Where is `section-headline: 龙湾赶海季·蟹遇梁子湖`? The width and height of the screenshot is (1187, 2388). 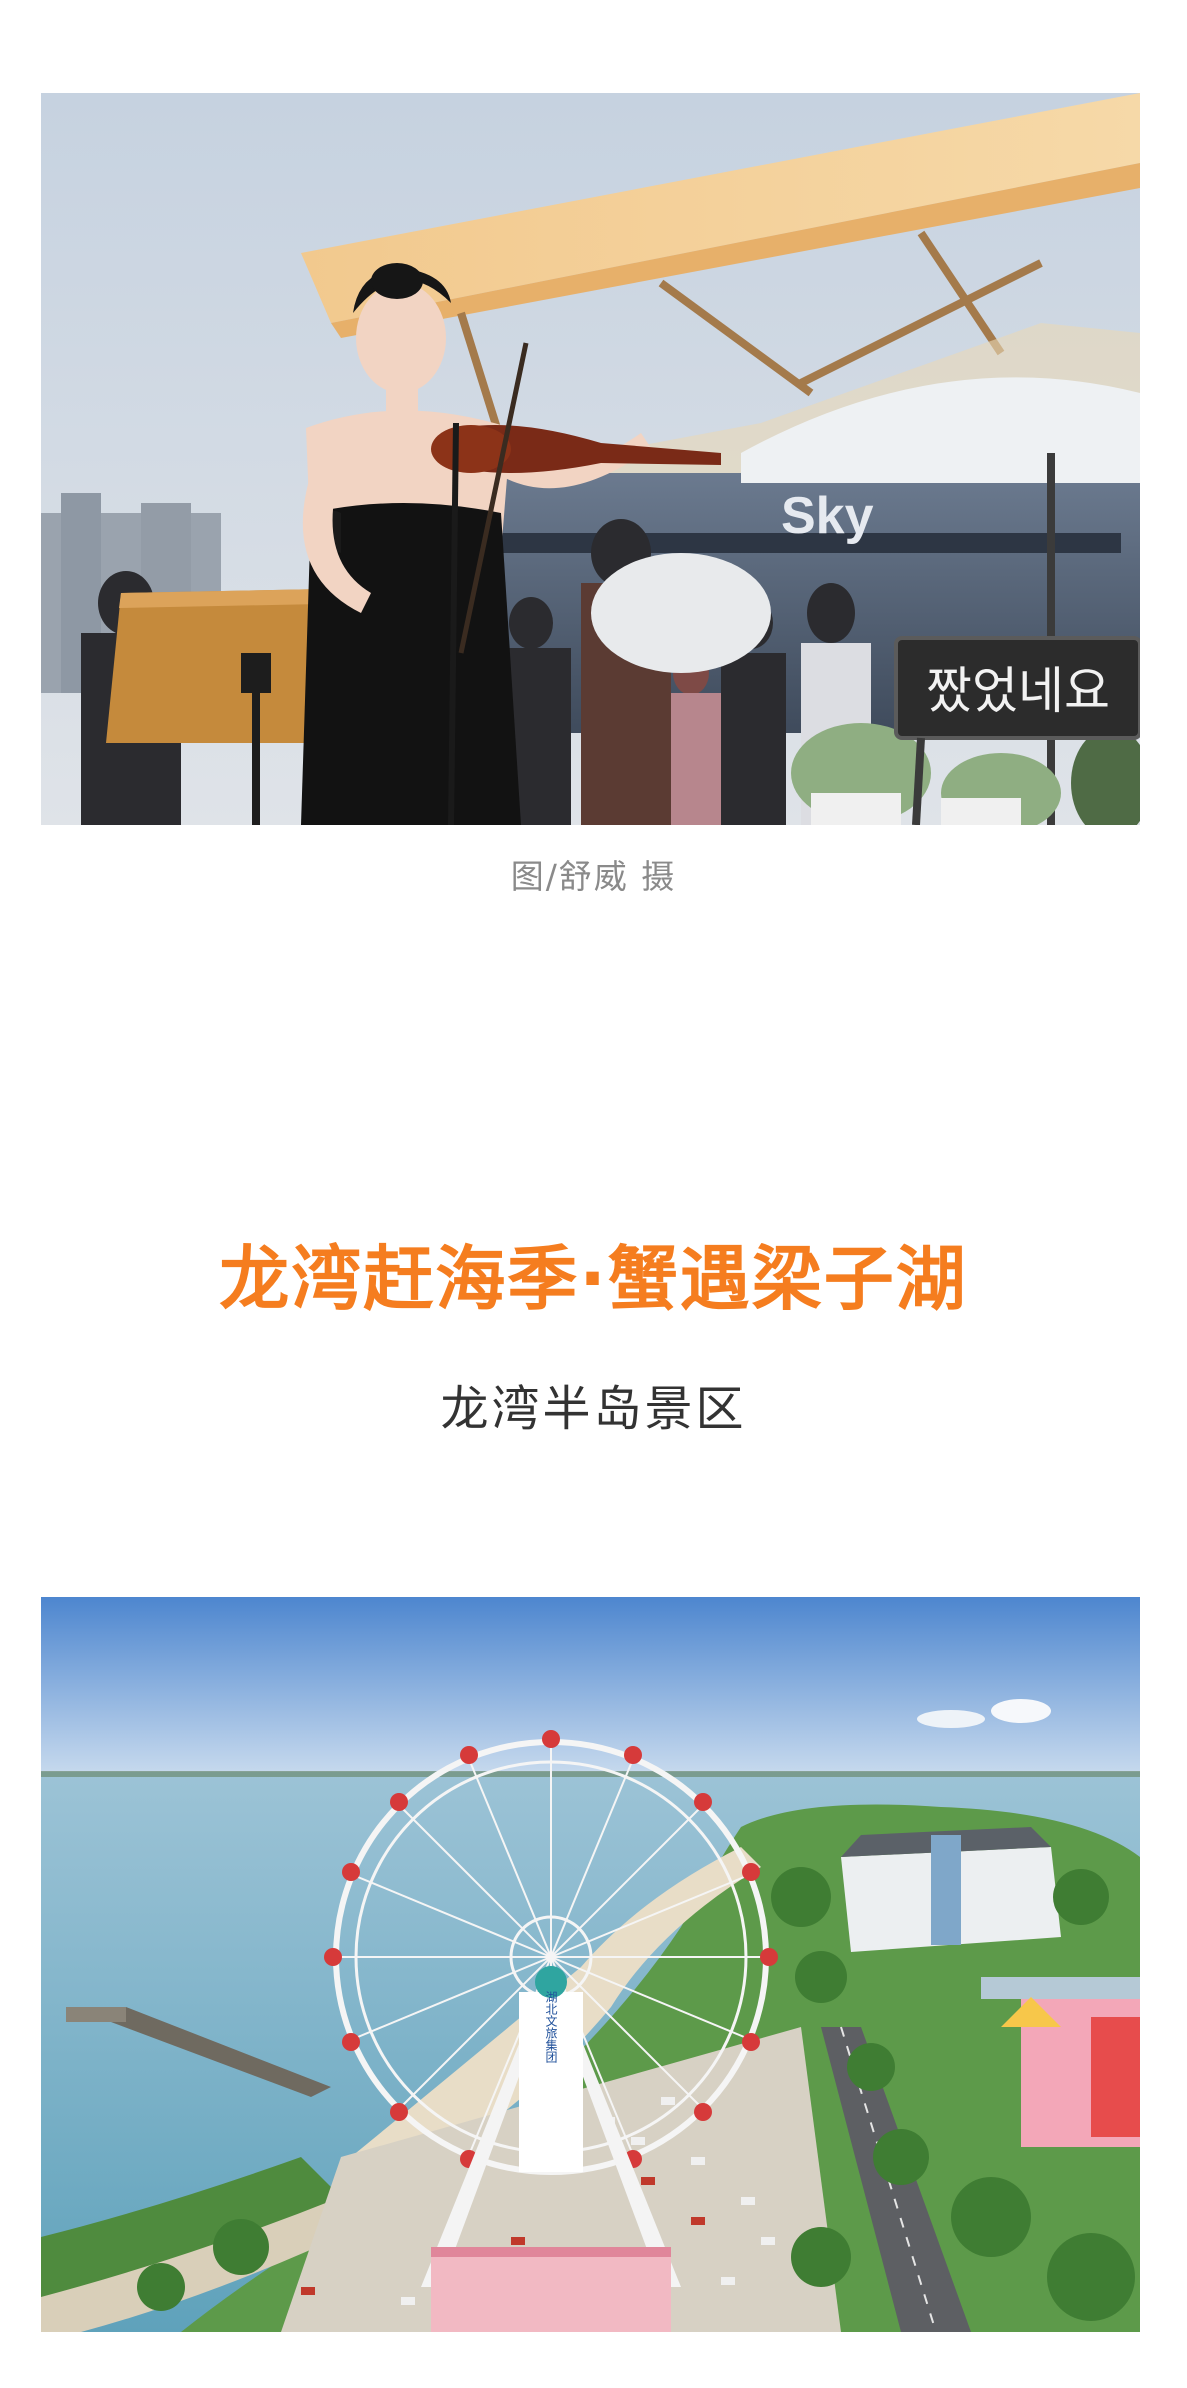
section-headline: 龙湾赶海季·蟹遇梁子湖 is located at coordinates (593, 1279).